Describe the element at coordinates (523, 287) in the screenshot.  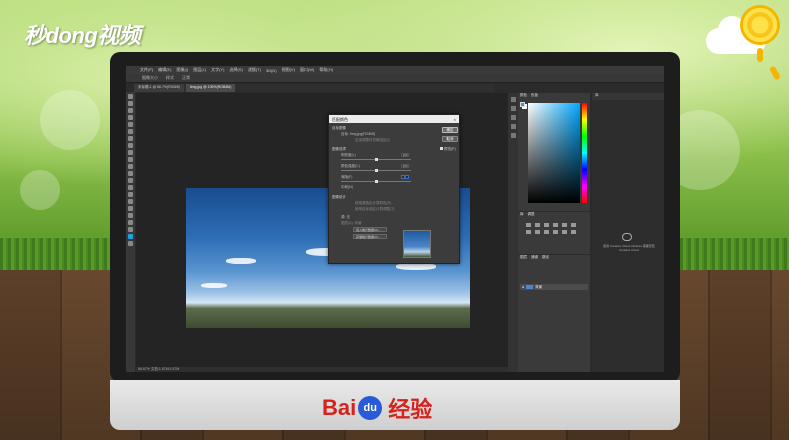
I see `eye-icon: ●` at that location.